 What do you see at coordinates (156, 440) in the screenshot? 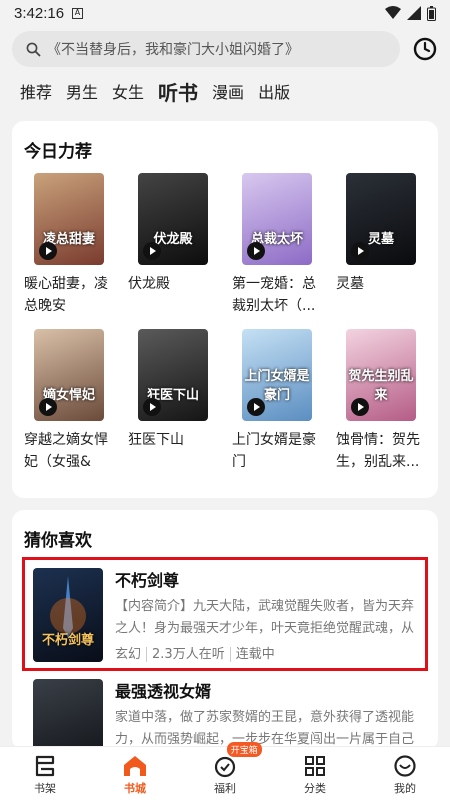
I see `book-title: 狂医下山` at bounding box center [156, 440].